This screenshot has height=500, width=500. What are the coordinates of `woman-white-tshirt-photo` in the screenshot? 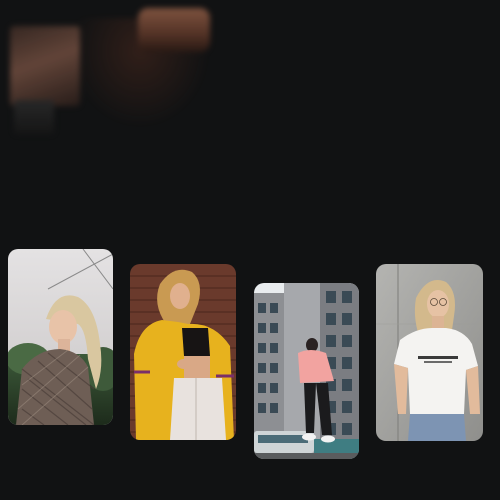 It's located at (429, 352).